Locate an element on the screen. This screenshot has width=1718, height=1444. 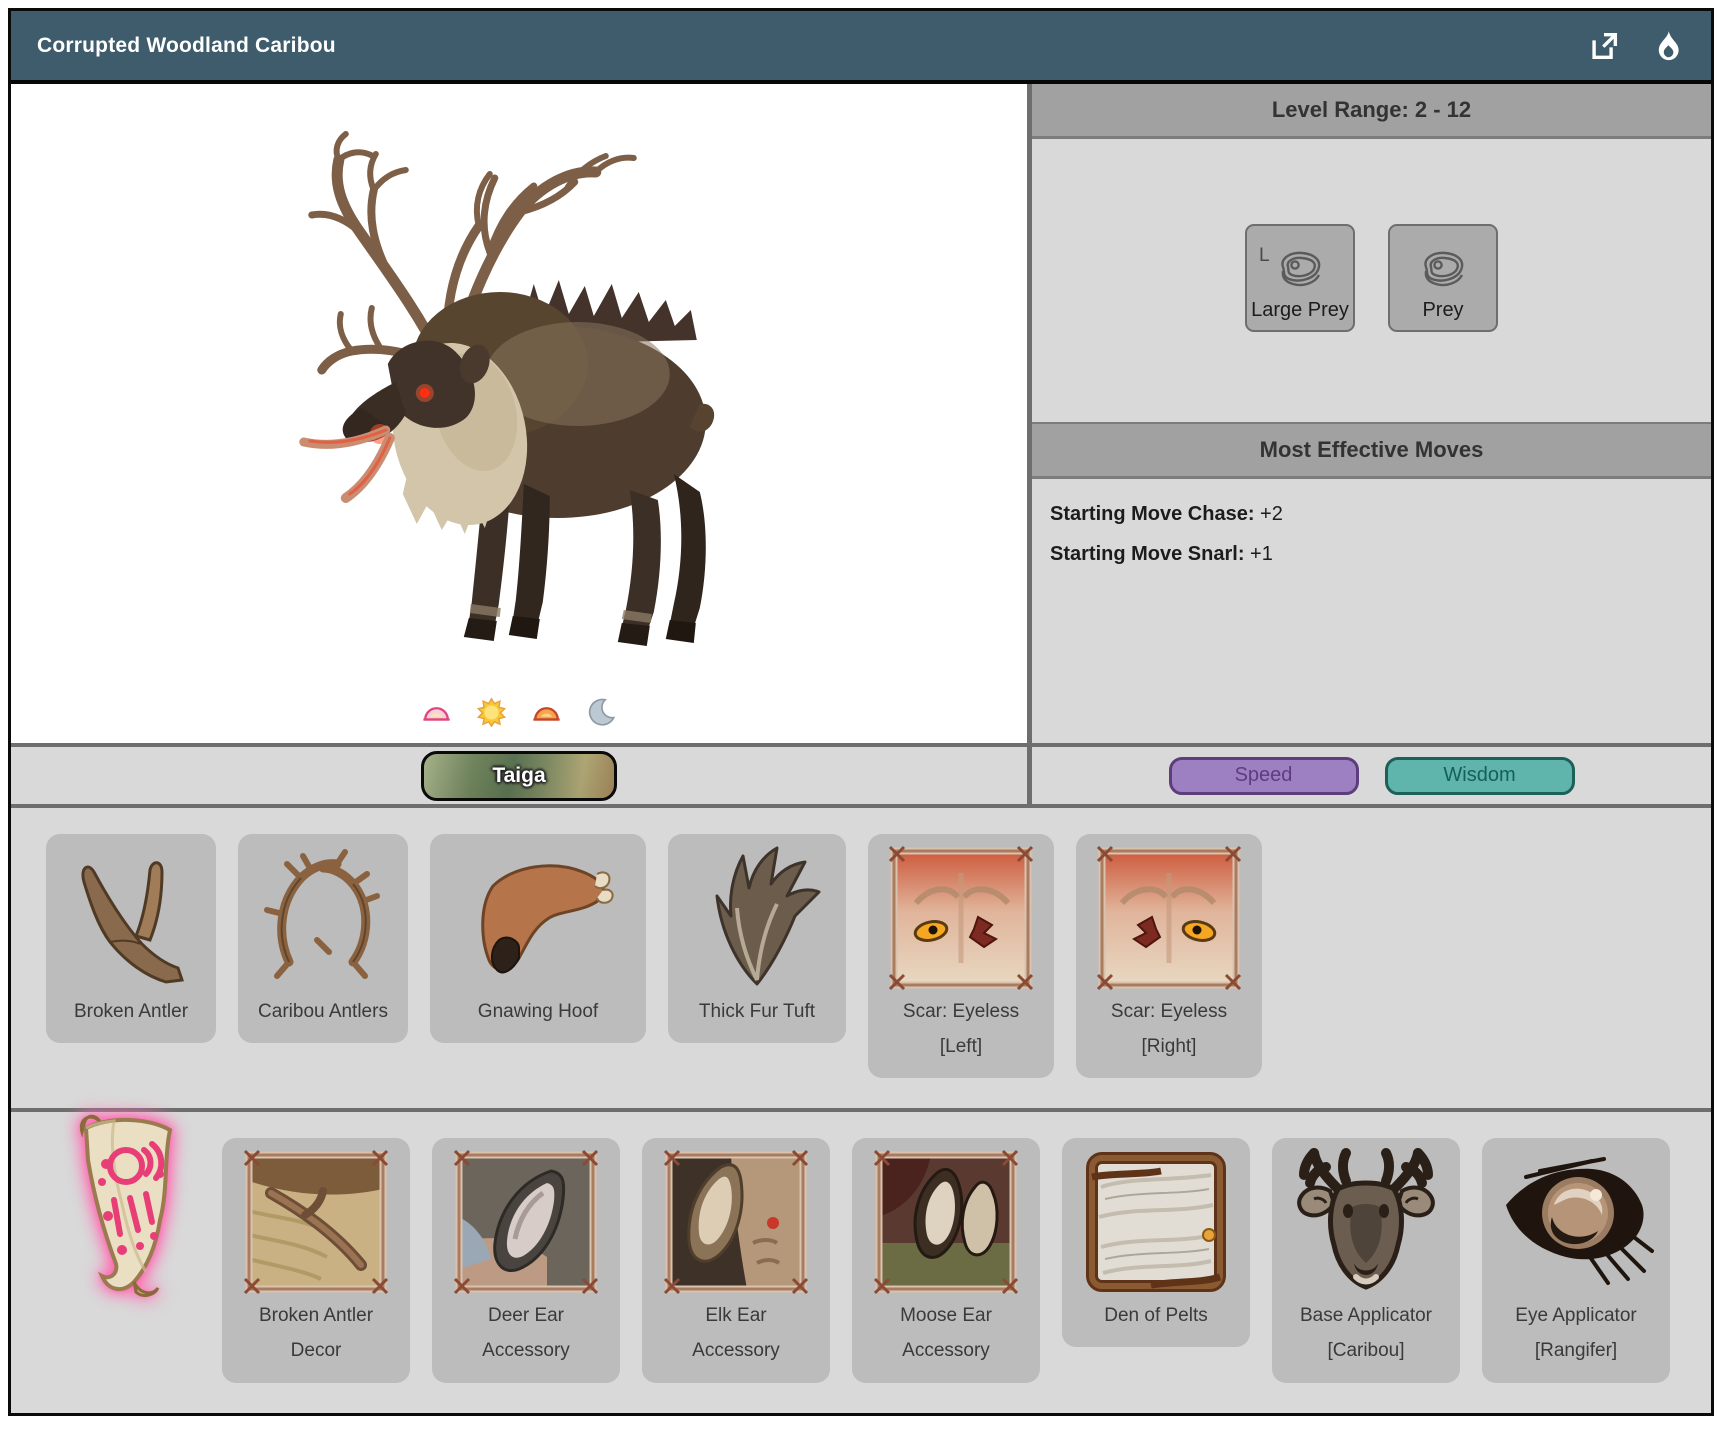
sunrise-icon is located at coordinates (436, 714).